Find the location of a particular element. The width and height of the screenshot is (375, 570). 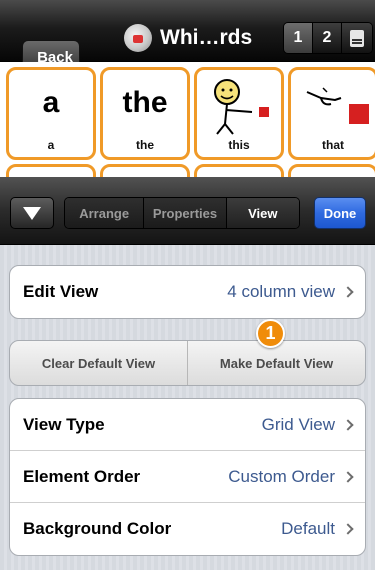

title-group: Whi…rds is located at coordinates (188, 38).